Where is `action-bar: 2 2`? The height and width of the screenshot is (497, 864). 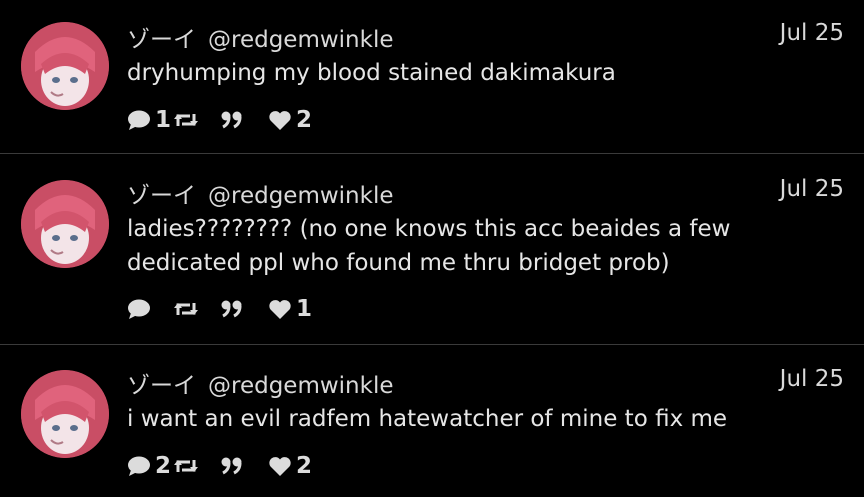
action-bar: 2 2 is located at coordinates (219, 466).